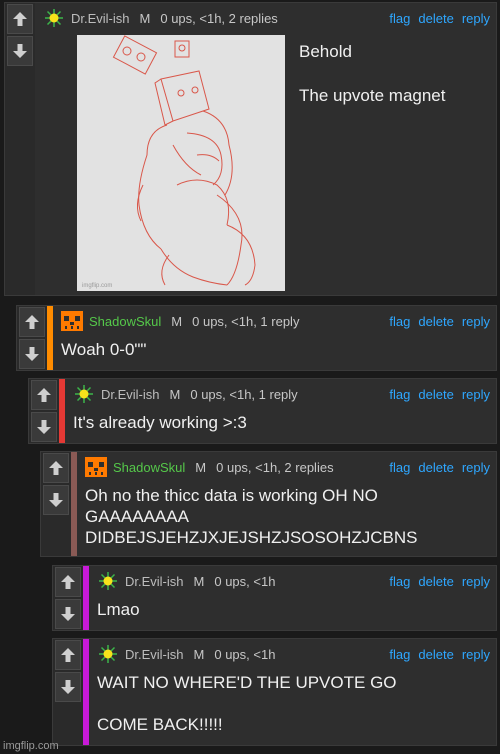  What do you see at coordinates (372, 73) in the screenshot?
I see `comment-text: Behold The upvote magnet` at bounding box center [372, 73].